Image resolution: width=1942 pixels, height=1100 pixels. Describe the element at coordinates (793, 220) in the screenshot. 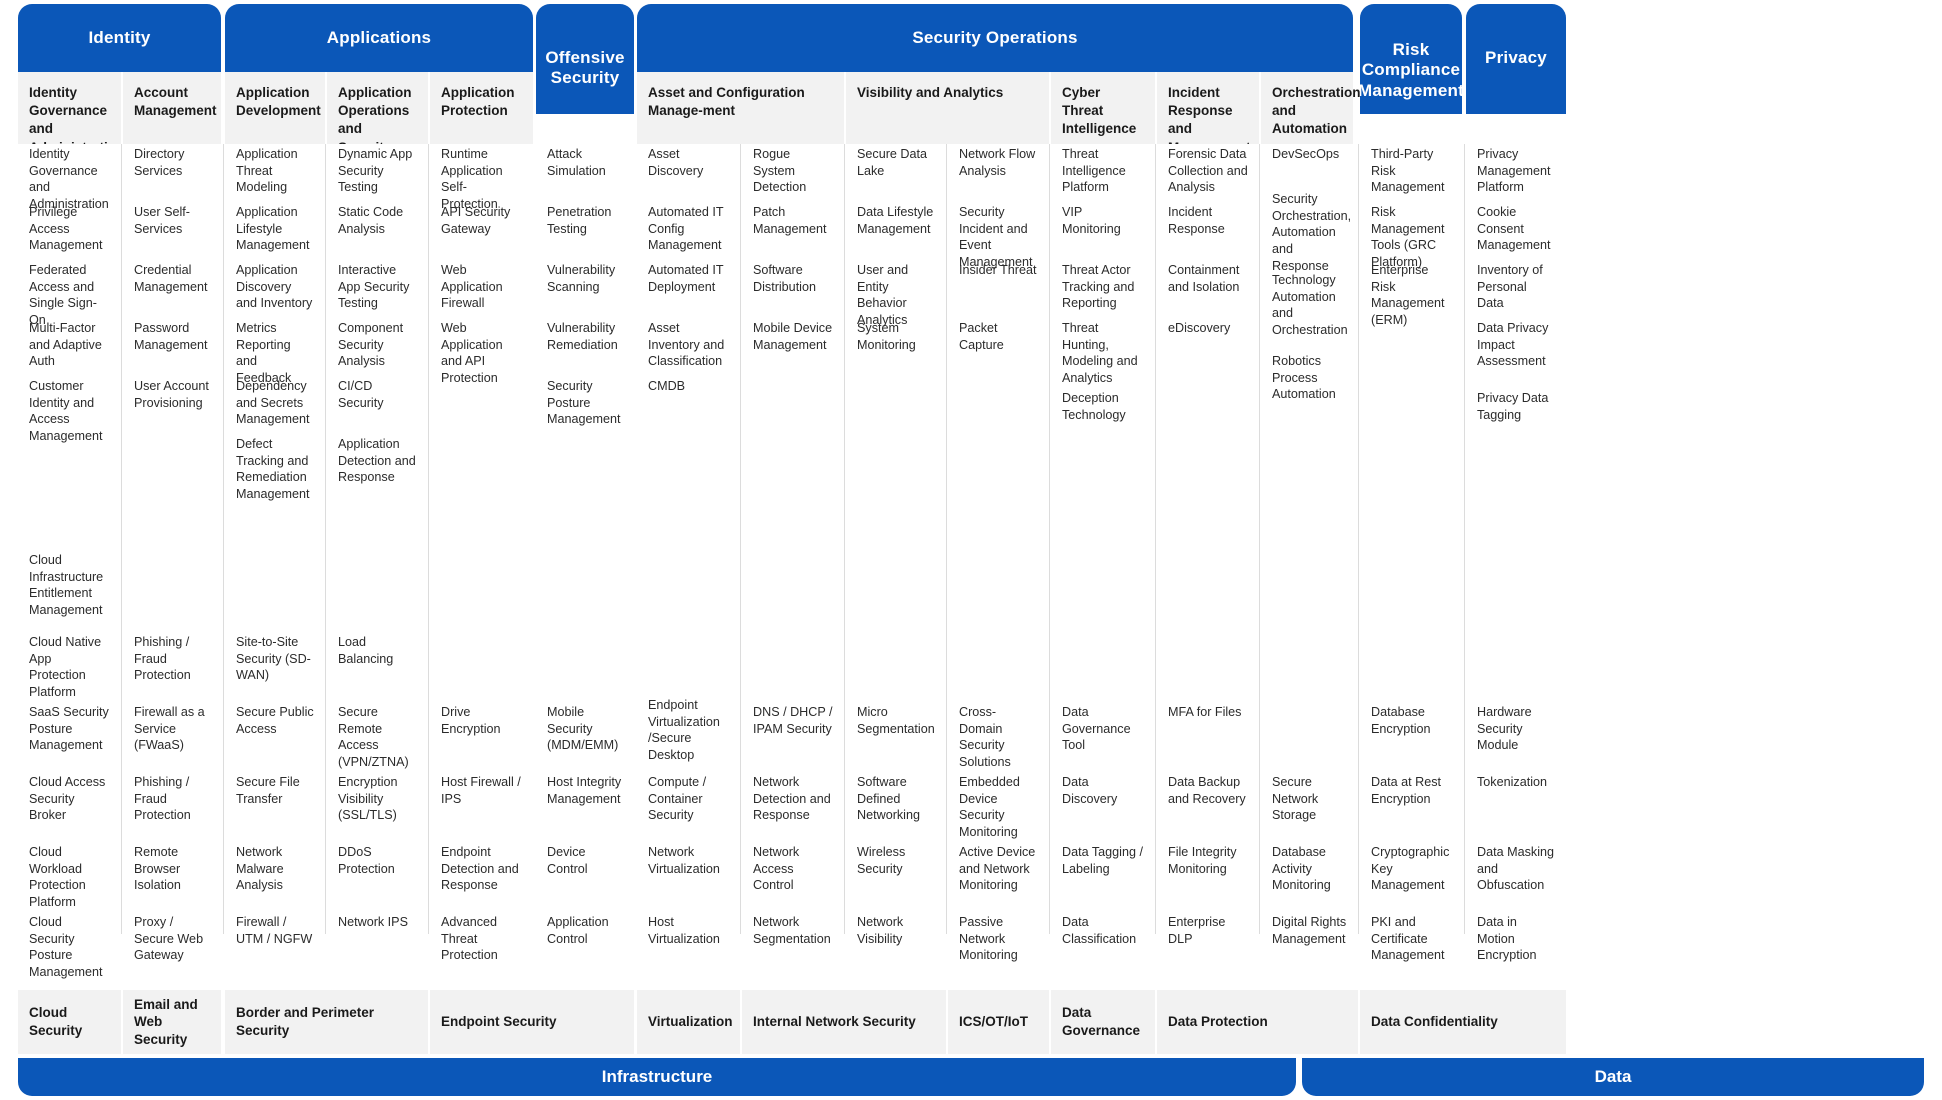

I see `capability-cell: Patch Management` at that location.